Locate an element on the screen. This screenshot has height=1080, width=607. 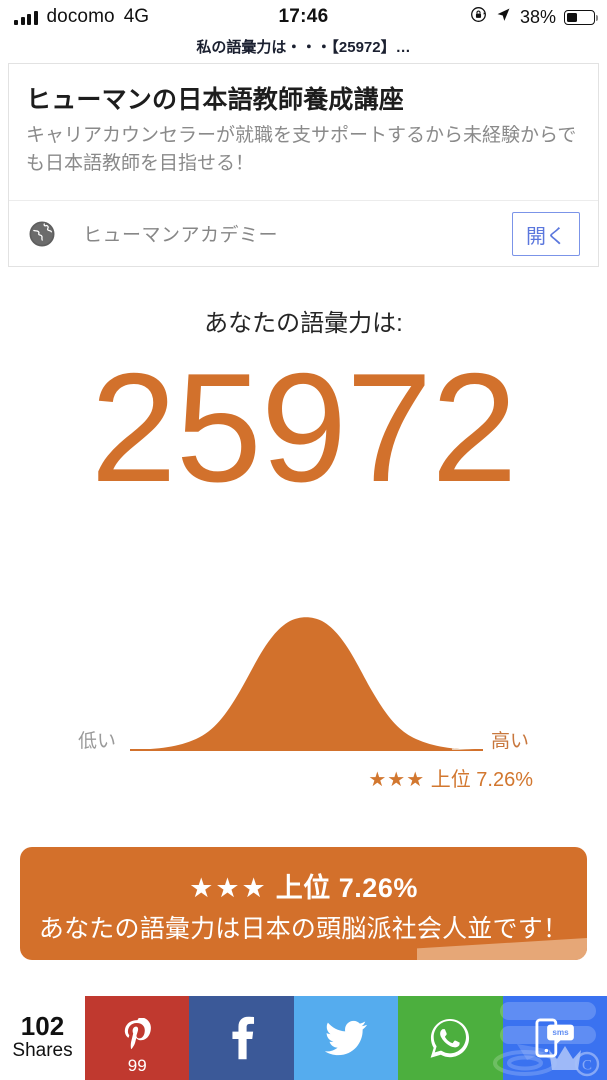
open-button: 開く is located at coordinates (546, 234).